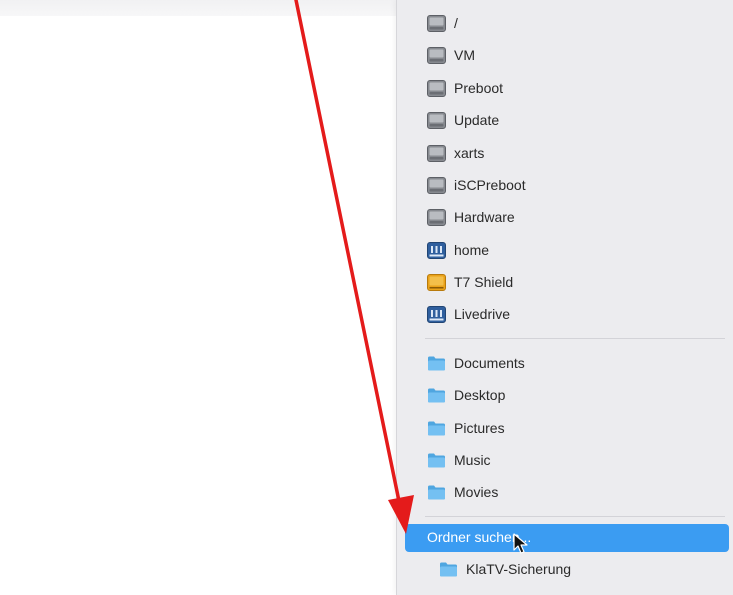 This screenshot has height=595, width=733. I want to click on menu-item-volume: iSCPreboot, so click(575, 185).